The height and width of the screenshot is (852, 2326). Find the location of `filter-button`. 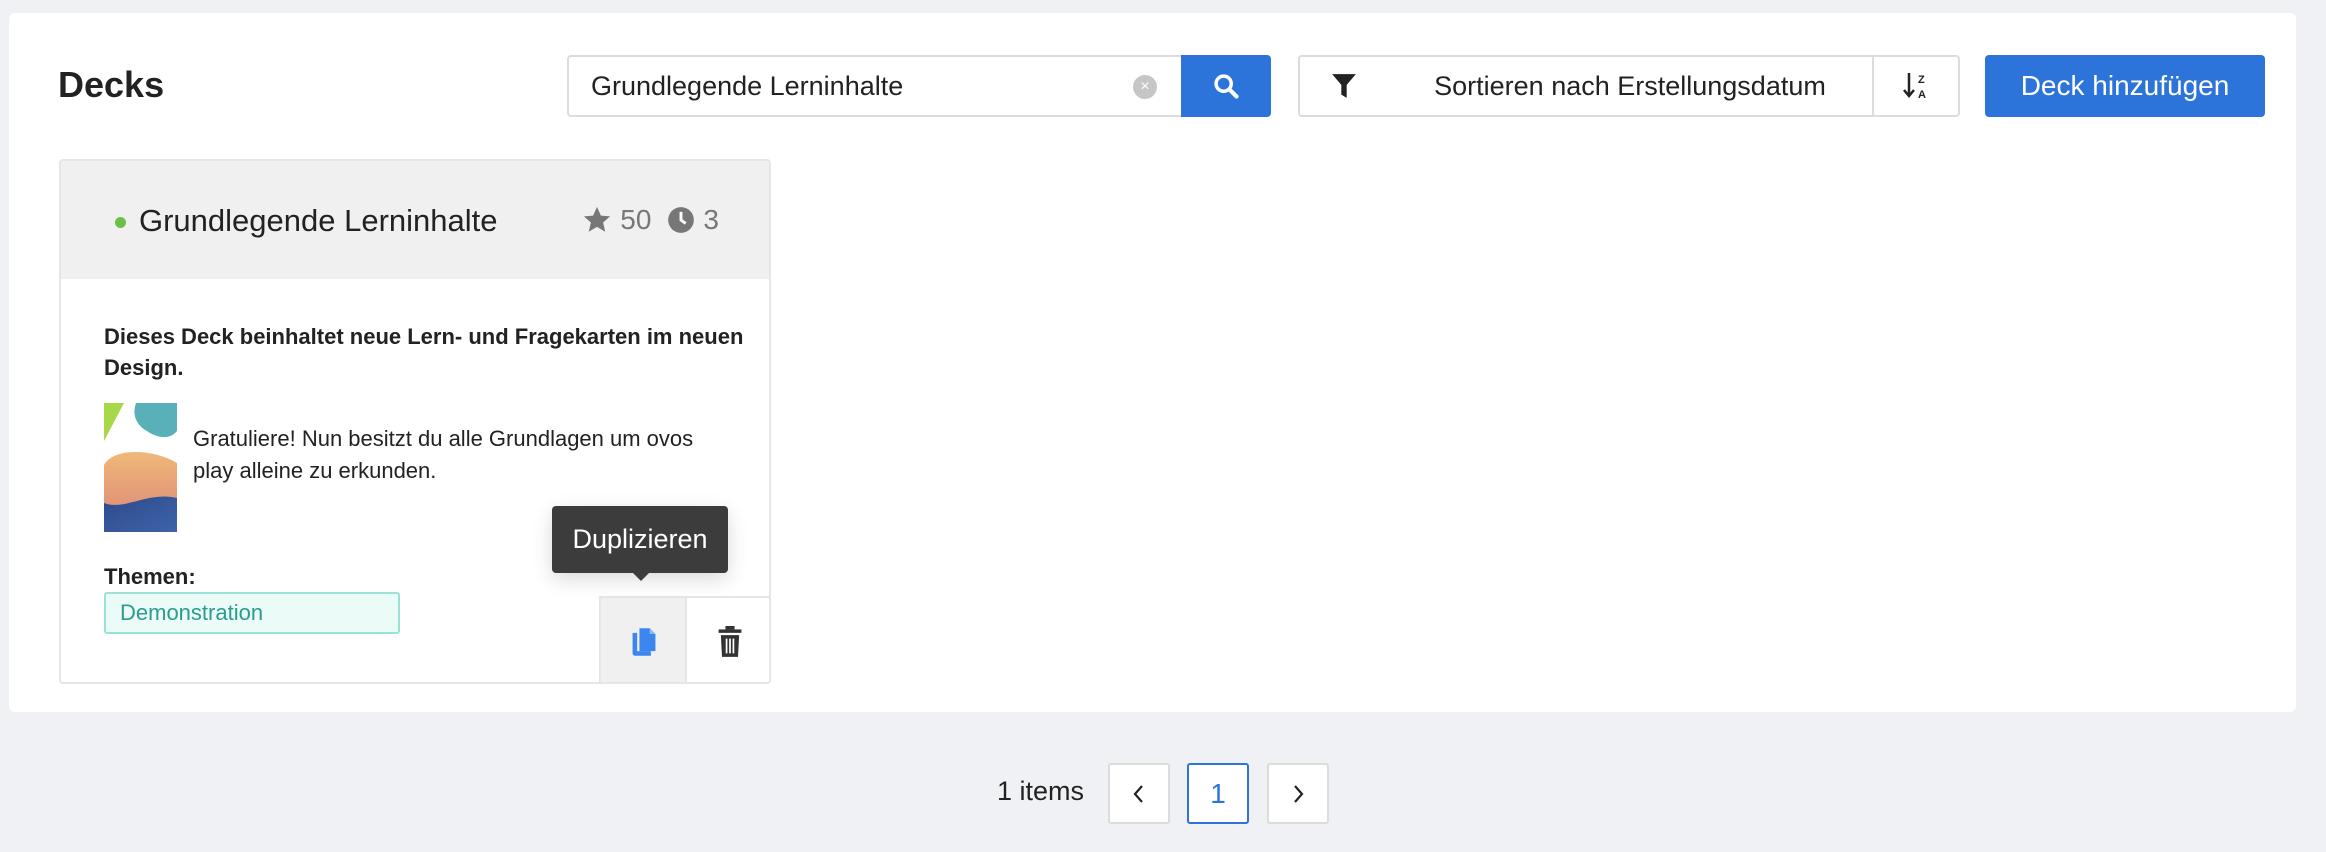

filter-button is located at coordinates (1344, 86).